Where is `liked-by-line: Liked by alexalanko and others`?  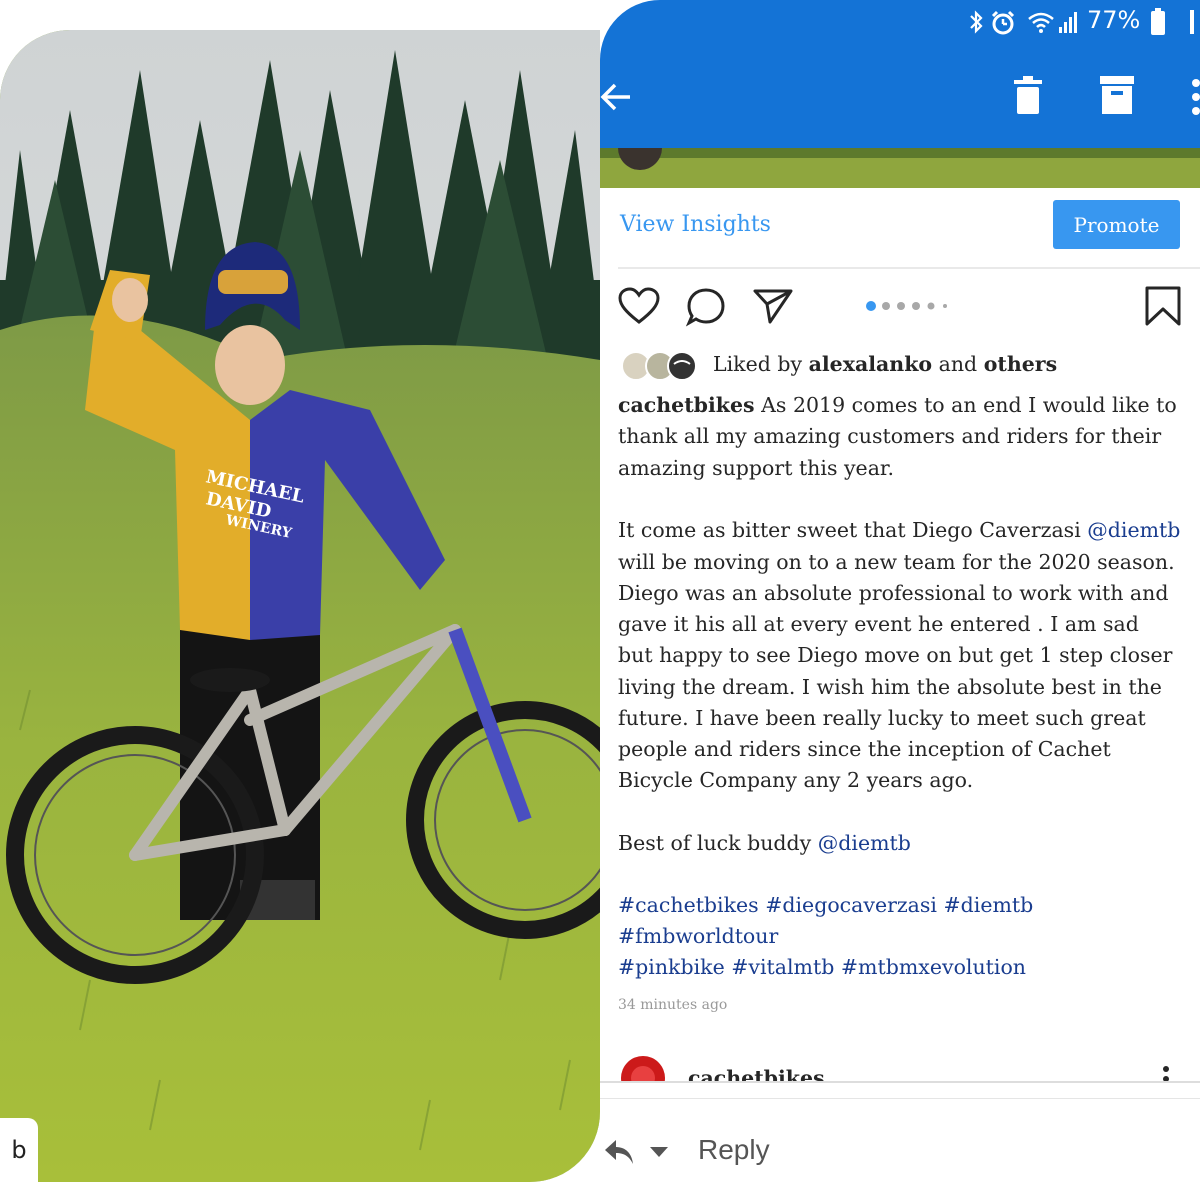
liked-by-line: Liked by alexalanko and others is located at coordinates (885, 364).